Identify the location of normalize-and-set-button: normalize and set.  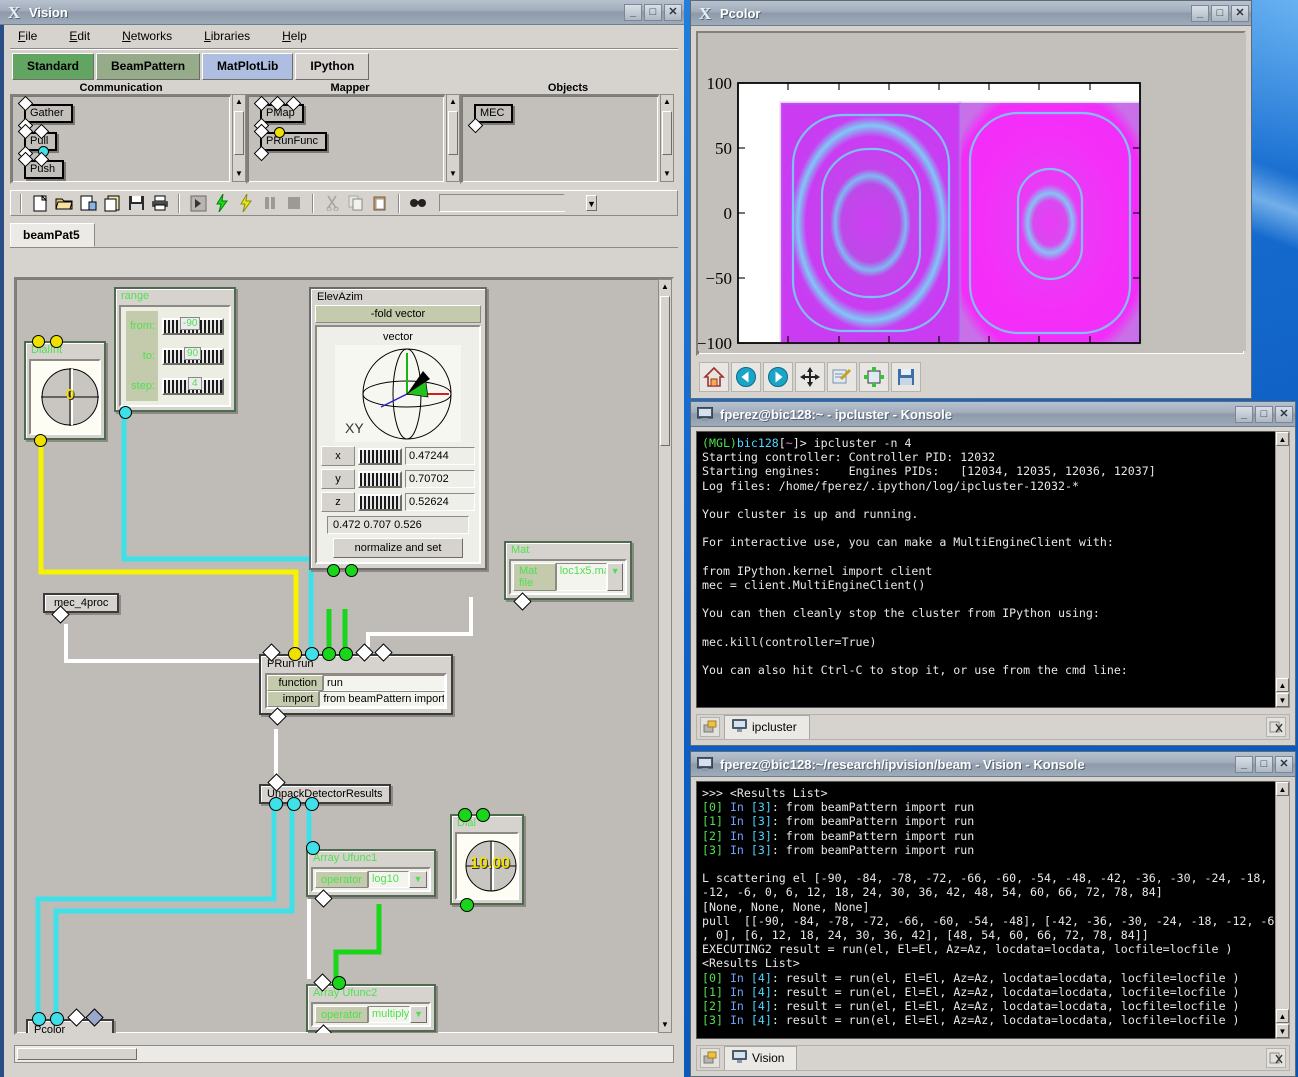
(398, 548).